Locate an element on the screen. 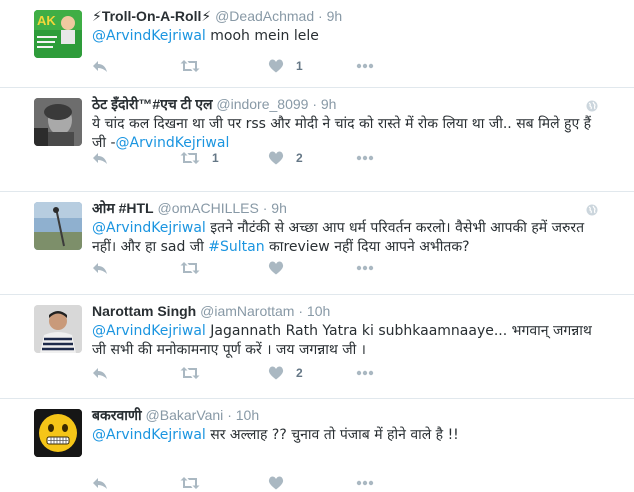 The height and width of the screenshot is (492, 634). author-name: ओम #HTL is located at coordinates (123, 208).